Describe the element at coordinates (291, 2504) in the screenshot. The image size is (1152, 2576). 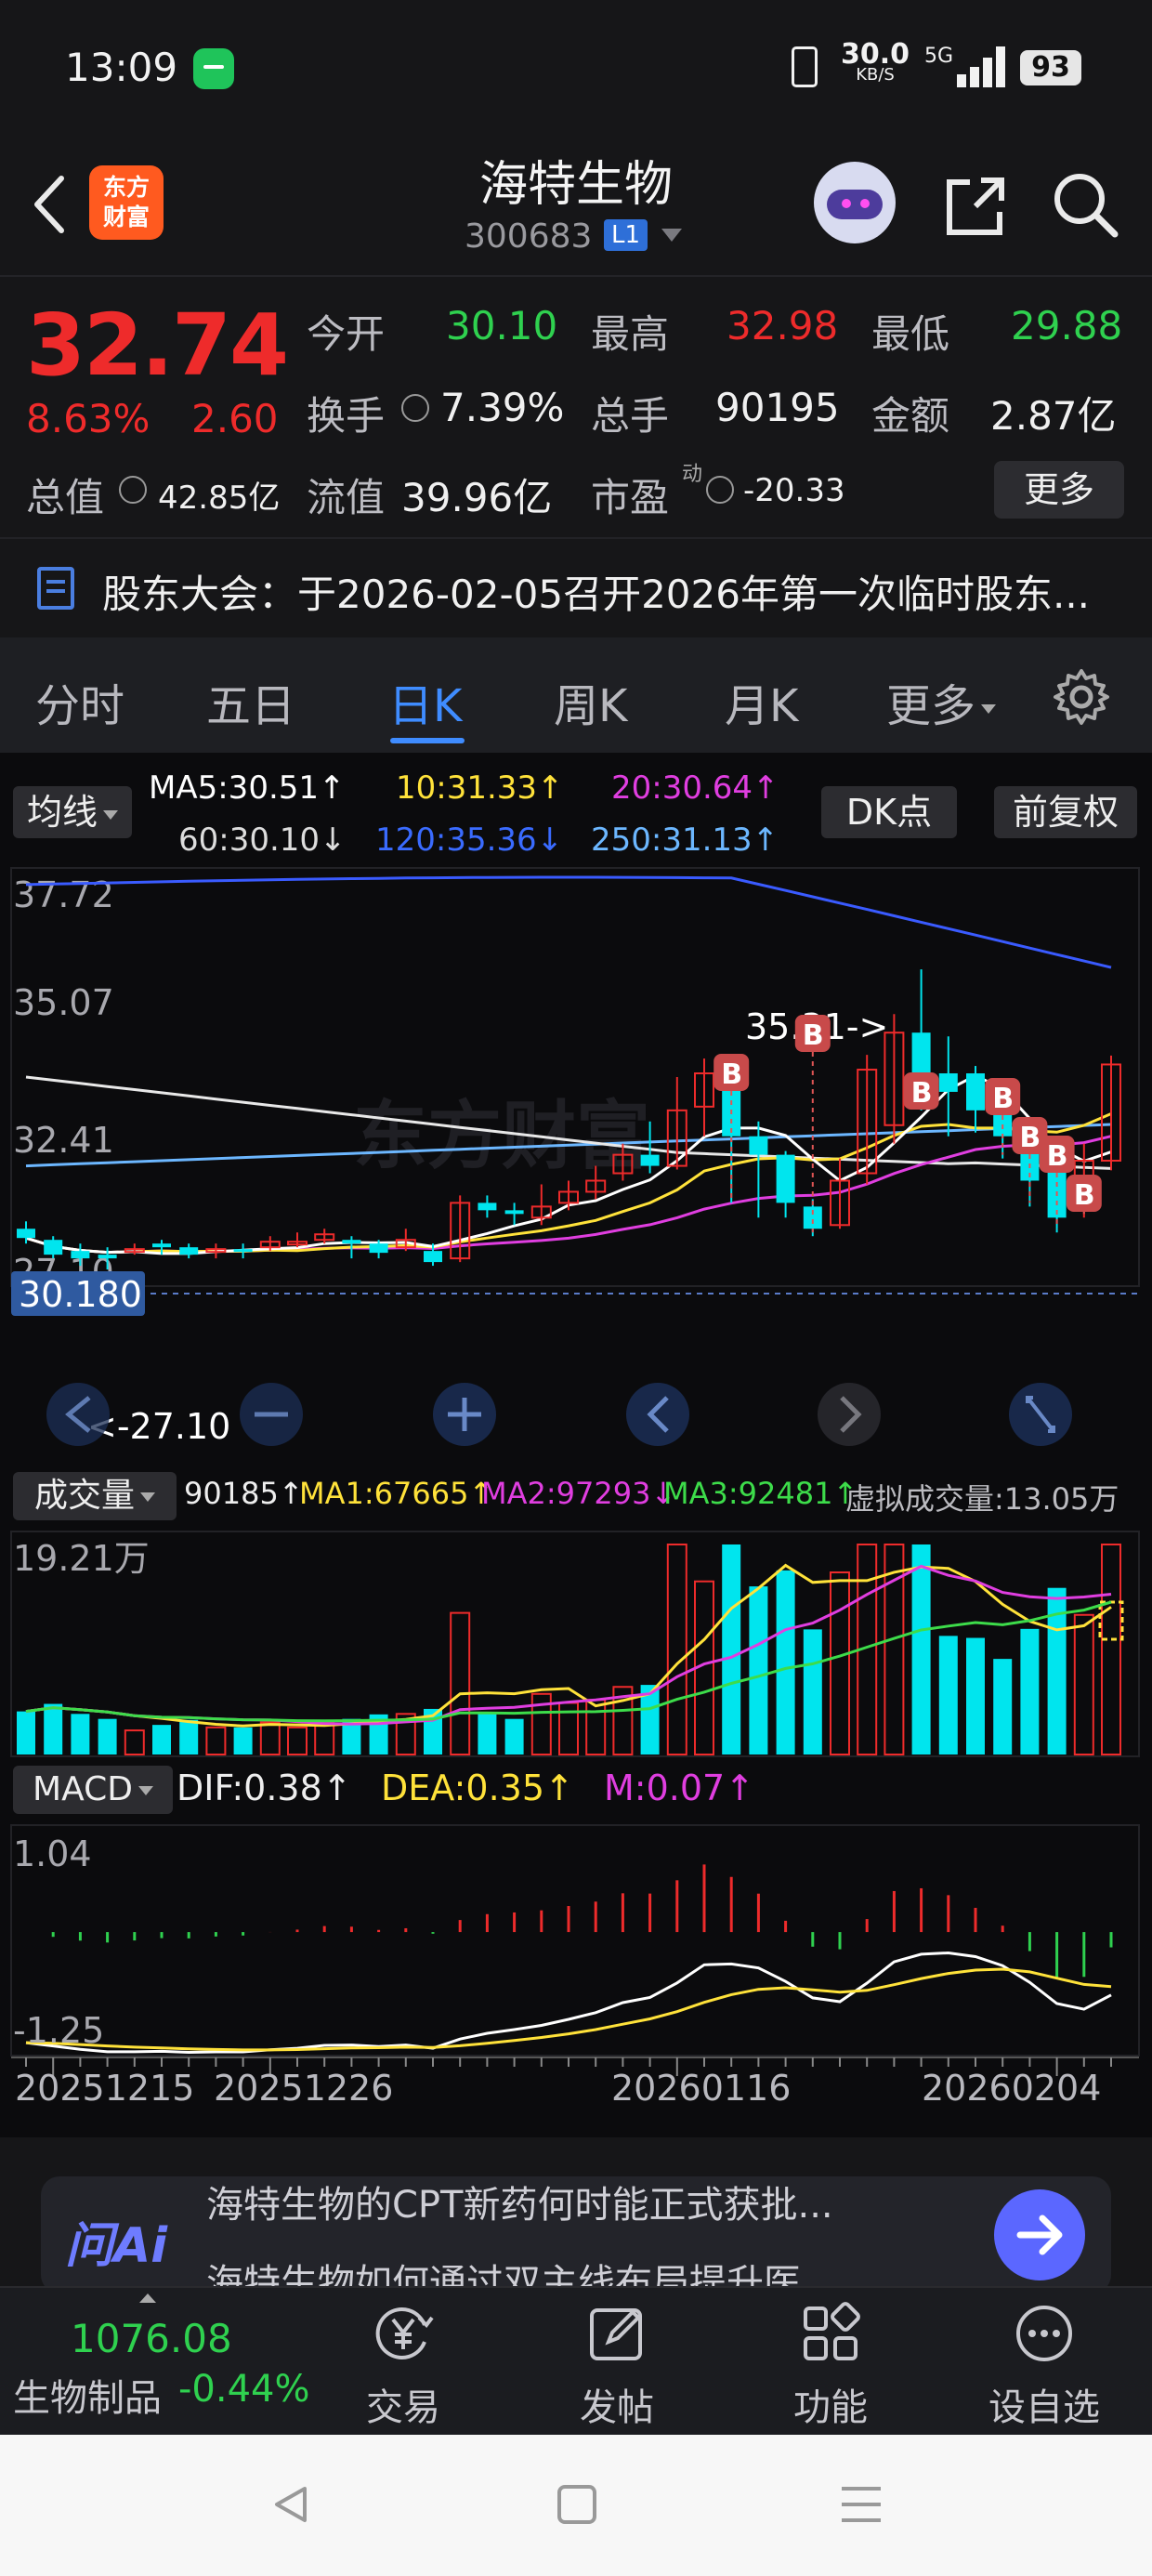
I see `system-back-icon` at that location.